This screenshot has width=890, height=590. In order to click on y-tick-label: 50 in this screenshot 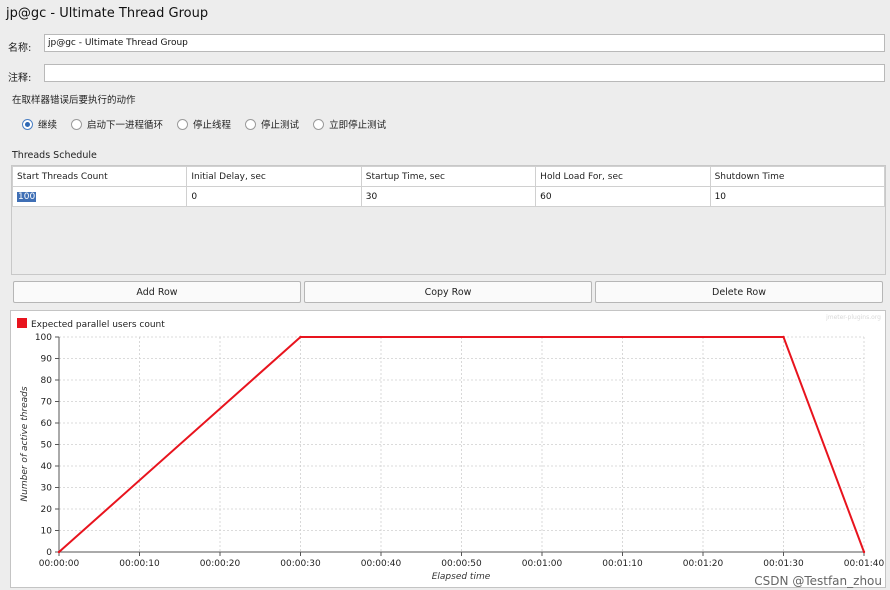, I will do `click(47, 446)`.